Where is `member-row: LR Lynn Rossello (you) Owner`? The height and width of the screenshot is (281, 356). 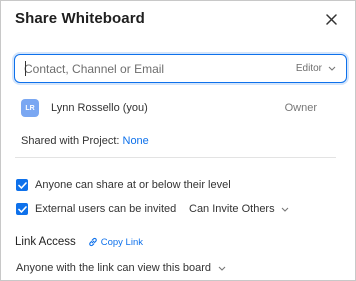
member-row: LR Lynn Rossello (you) Owner is located at coordinates (171, 108).